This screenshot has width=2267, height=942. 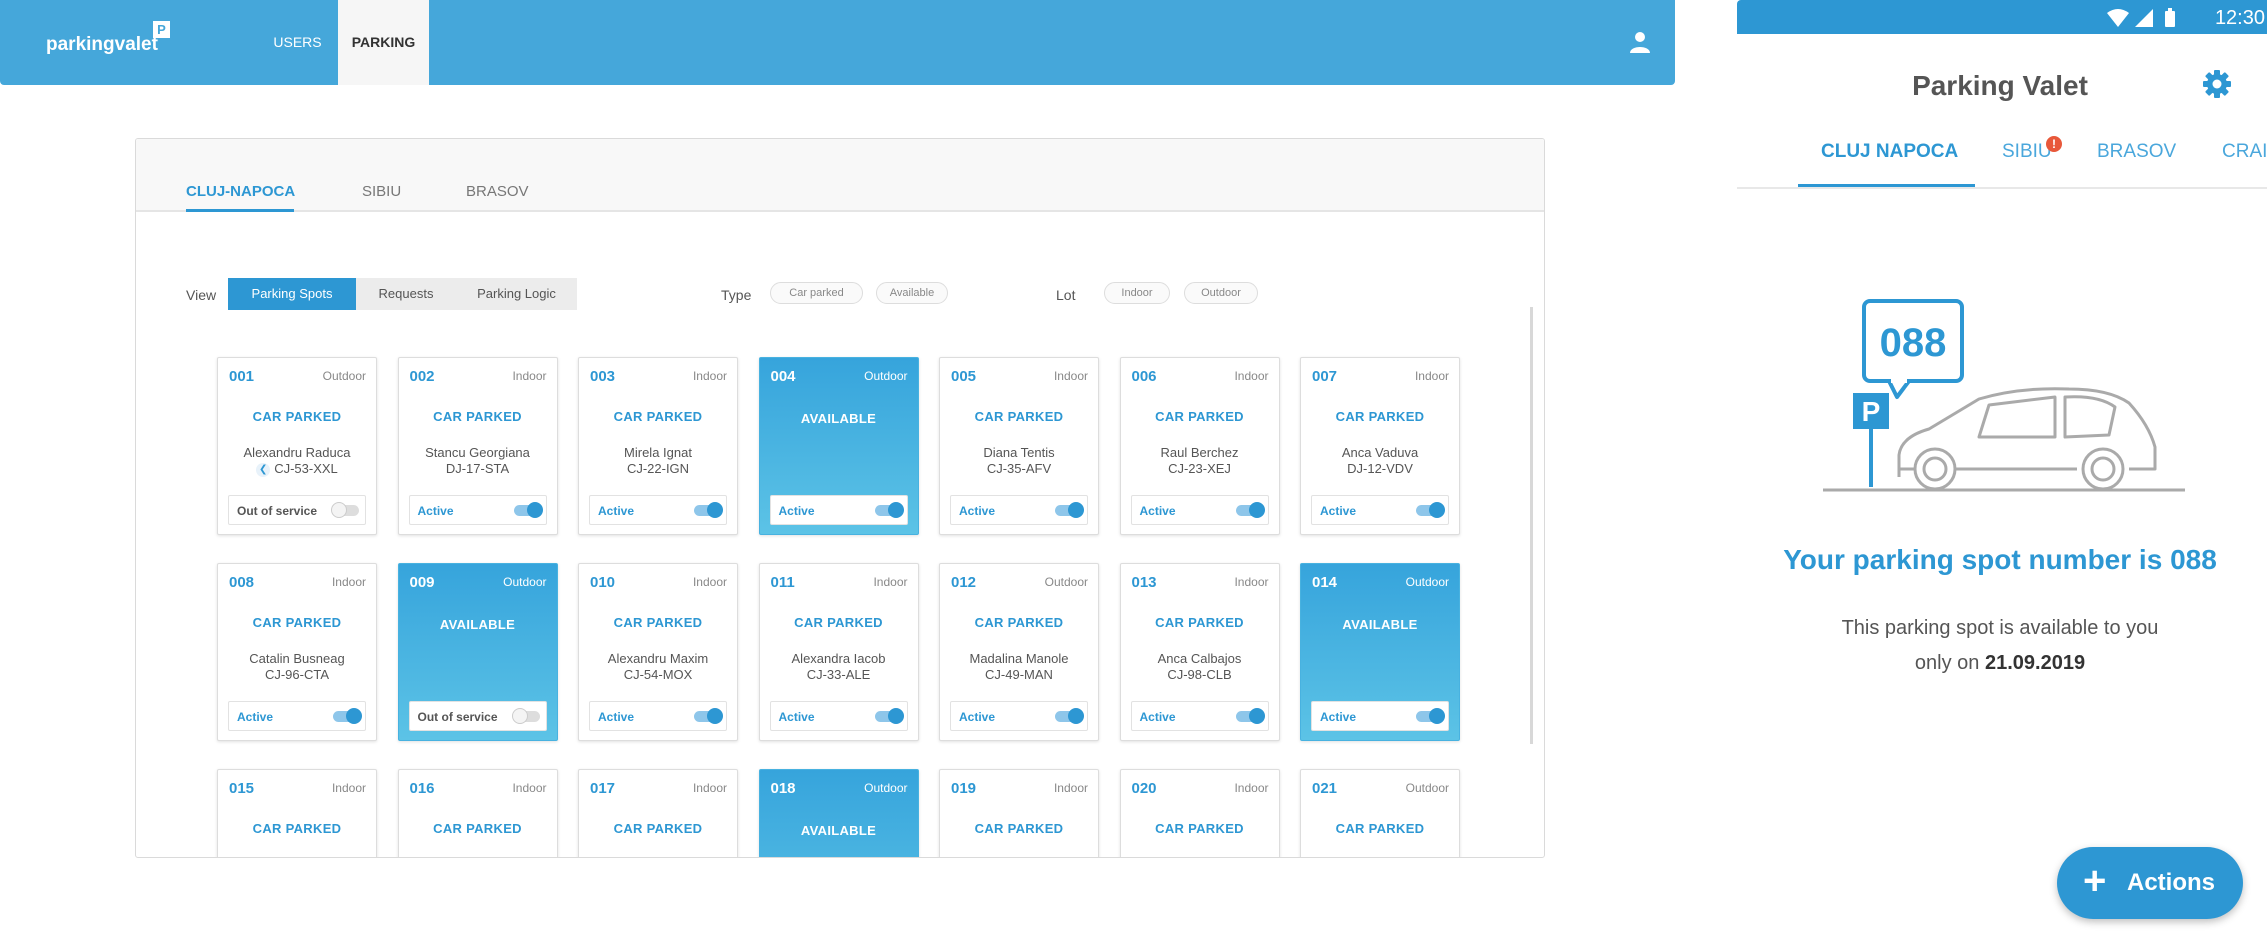 What do you see at coordinates (306, 468) in the screenshot?
I see `plate-text: CJ-53-XXL` at bounding box center [306, 468].